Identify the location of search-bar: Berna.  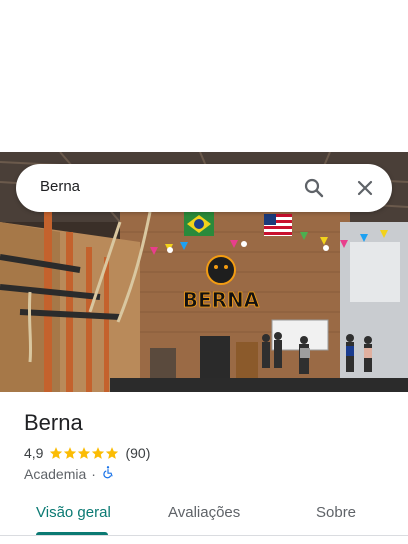
(204, 188).